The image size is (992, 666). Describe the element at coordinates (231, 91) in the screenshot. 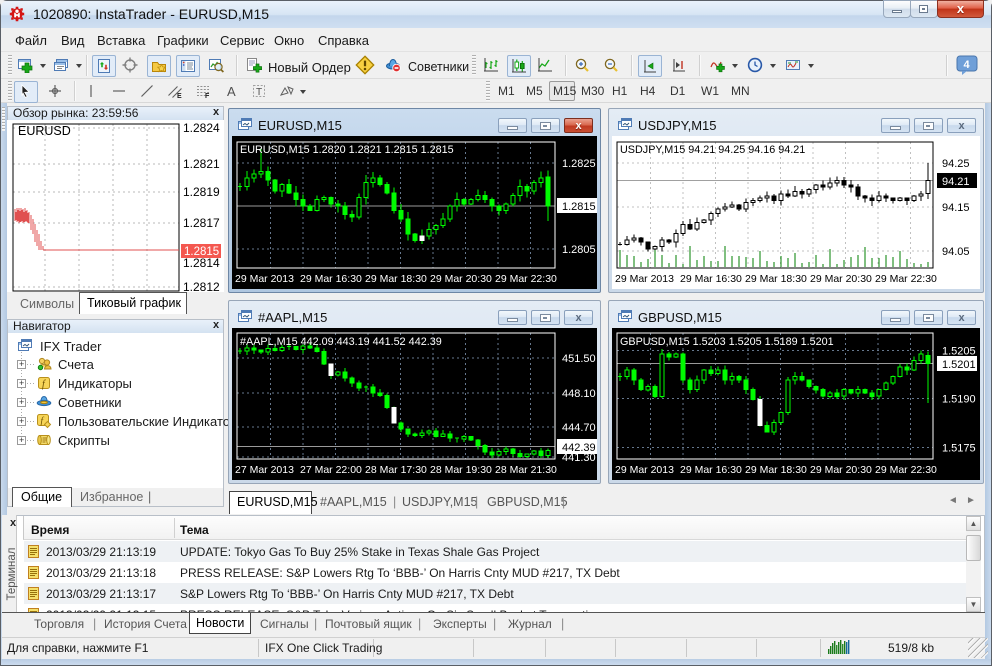

I see `svg-text: A` at that location.